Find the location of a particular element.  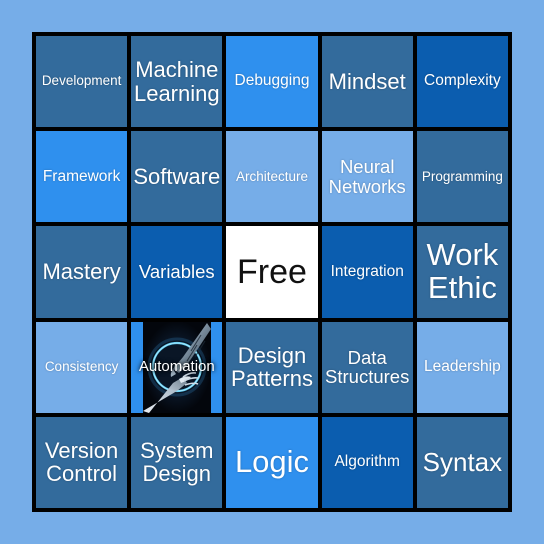

bingo-cell-r4-c5: Leadership is located at coordinates (462, 367).